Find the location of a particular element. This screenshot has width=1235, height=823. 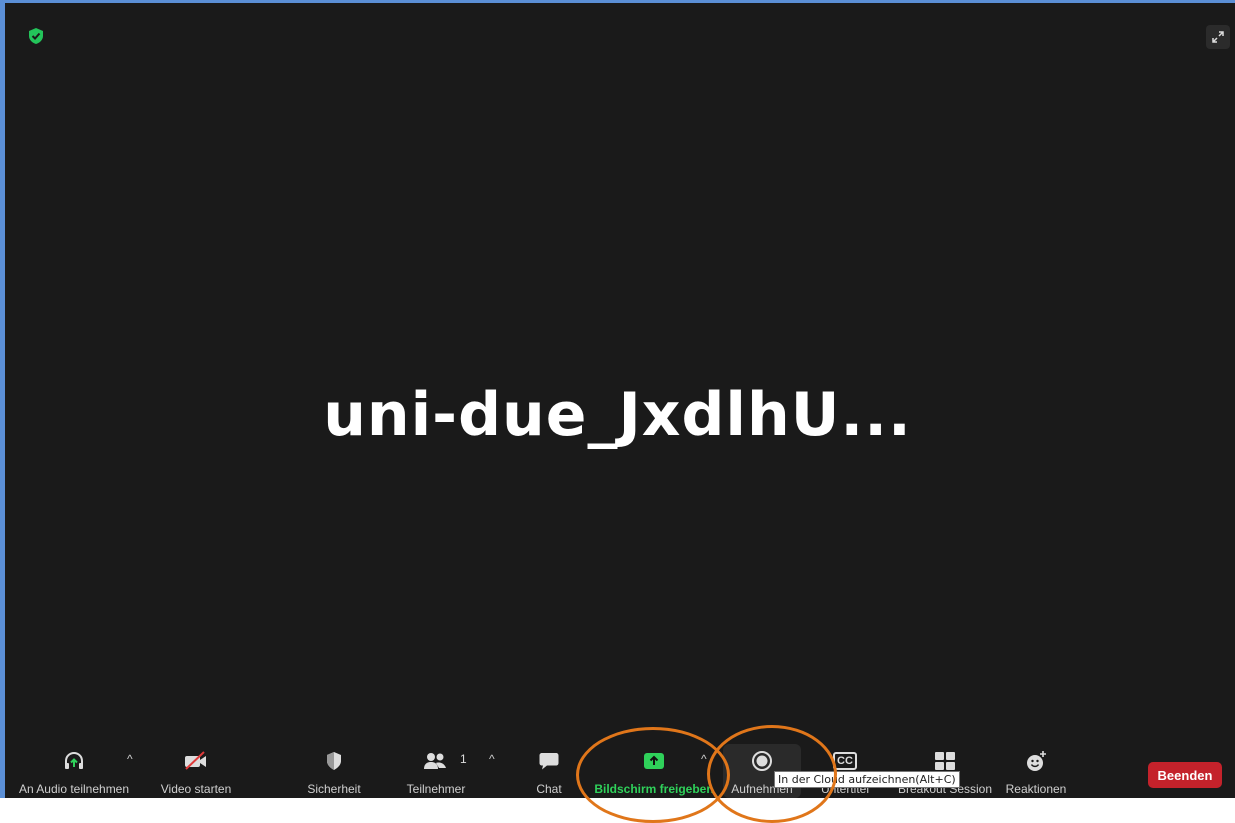

expand-icon is located at coordinates (1218, 37).